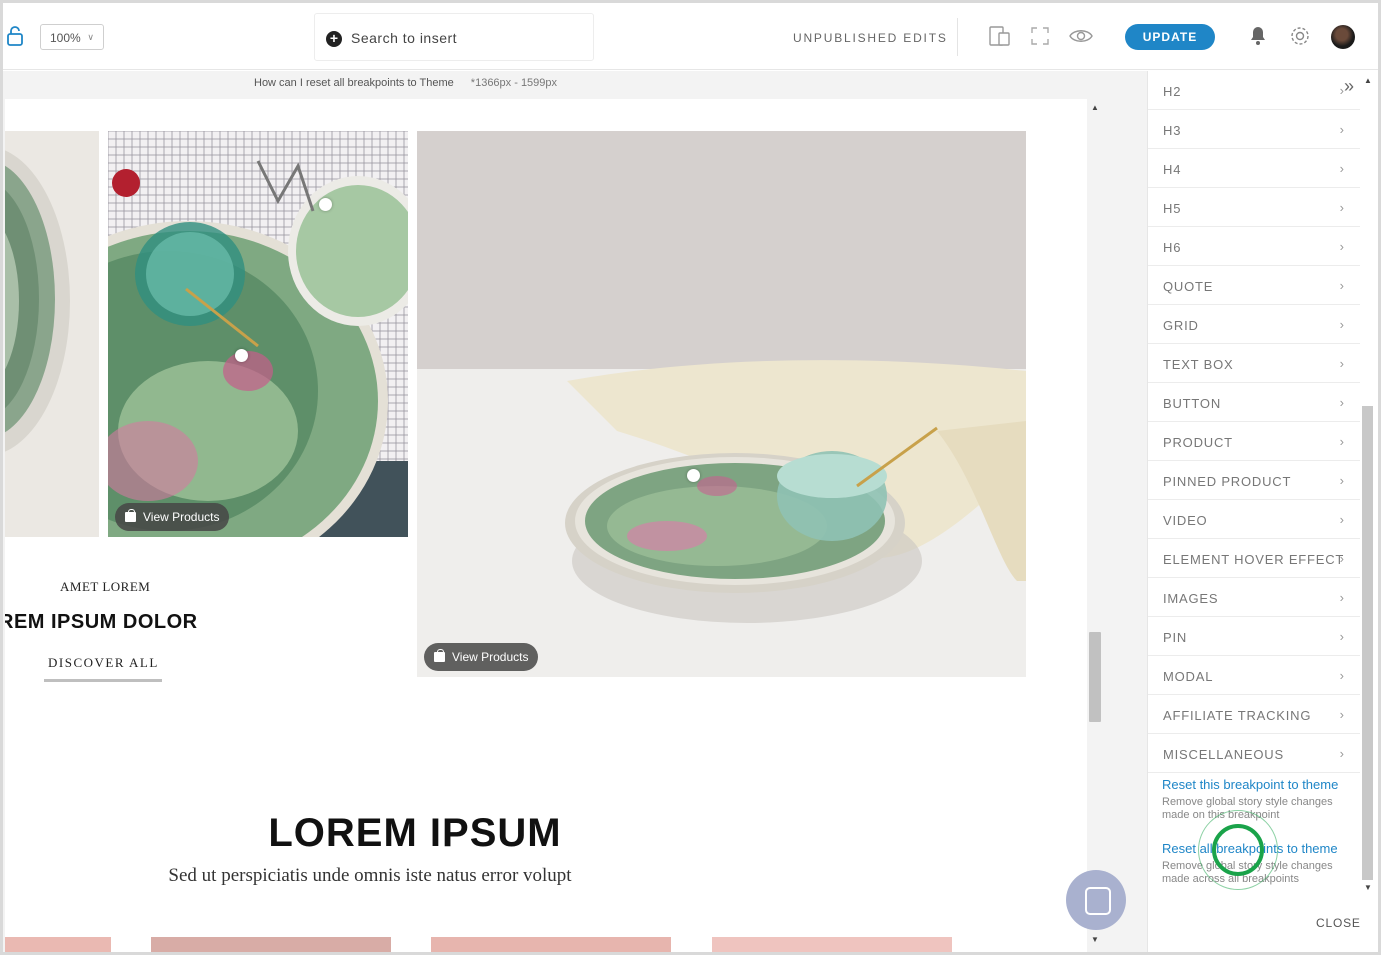 This screenshot has width=1381, height=955. What do you see at coordinates (1254, 519) in the screenshot?
I see `panel-item-video: VIDEO ›` at bounding box center [1254, 519].